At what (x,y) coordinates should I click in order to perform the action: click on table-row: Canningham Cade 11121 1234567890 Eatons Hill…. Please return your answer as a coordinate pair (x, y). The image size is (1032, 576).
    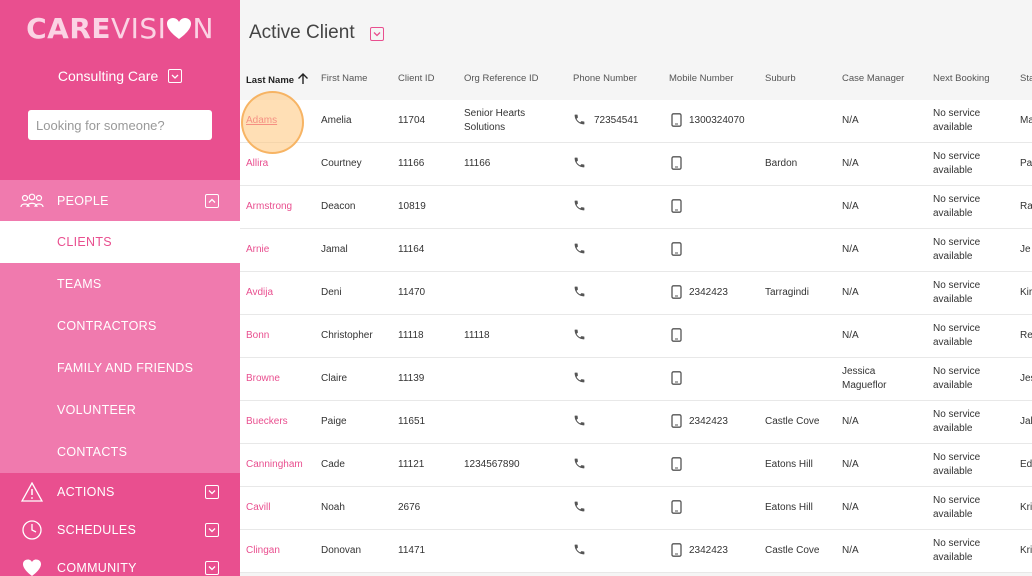
    Looking at the image, I should click on (636, 465).